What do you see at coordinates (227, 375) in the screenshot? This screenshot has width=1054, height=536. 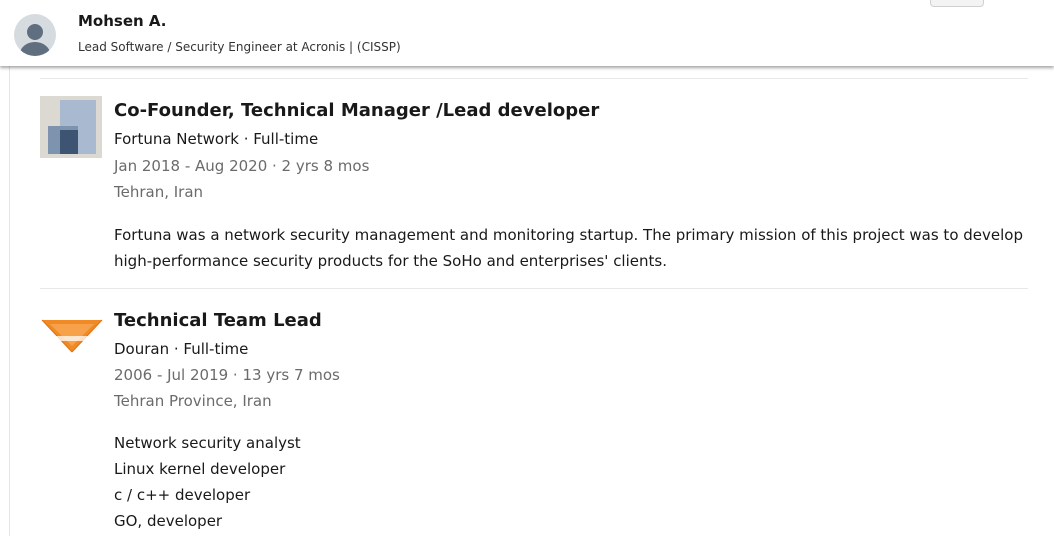 I see `experience-dates: 2006 - Jul 2019 · 13 yrs 7 mos` at bounding box center [227, 375].